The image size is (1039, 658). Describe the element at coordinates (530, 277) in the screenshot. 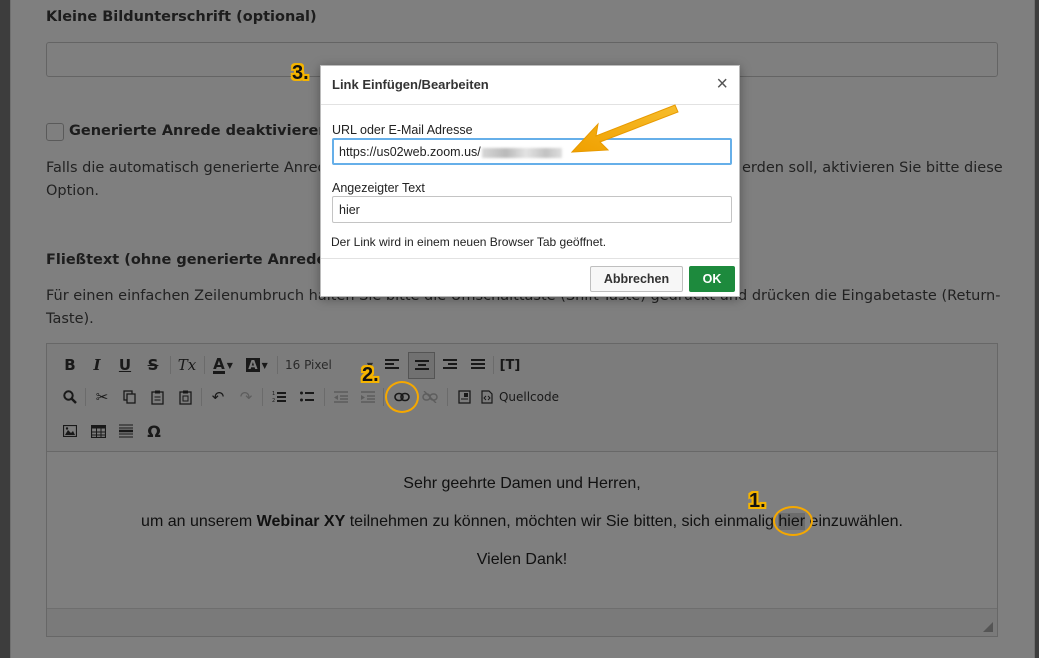

I see `dialog-footer: Abbrechen OK` at that location.